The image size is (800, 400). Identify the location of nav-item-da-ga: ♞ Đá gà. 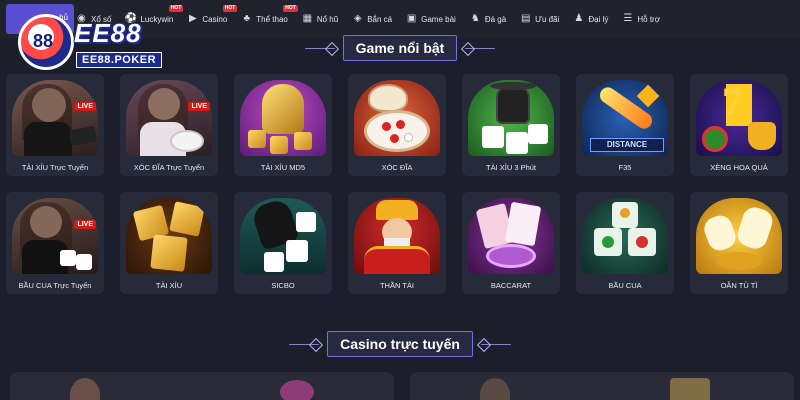
(488, 19).